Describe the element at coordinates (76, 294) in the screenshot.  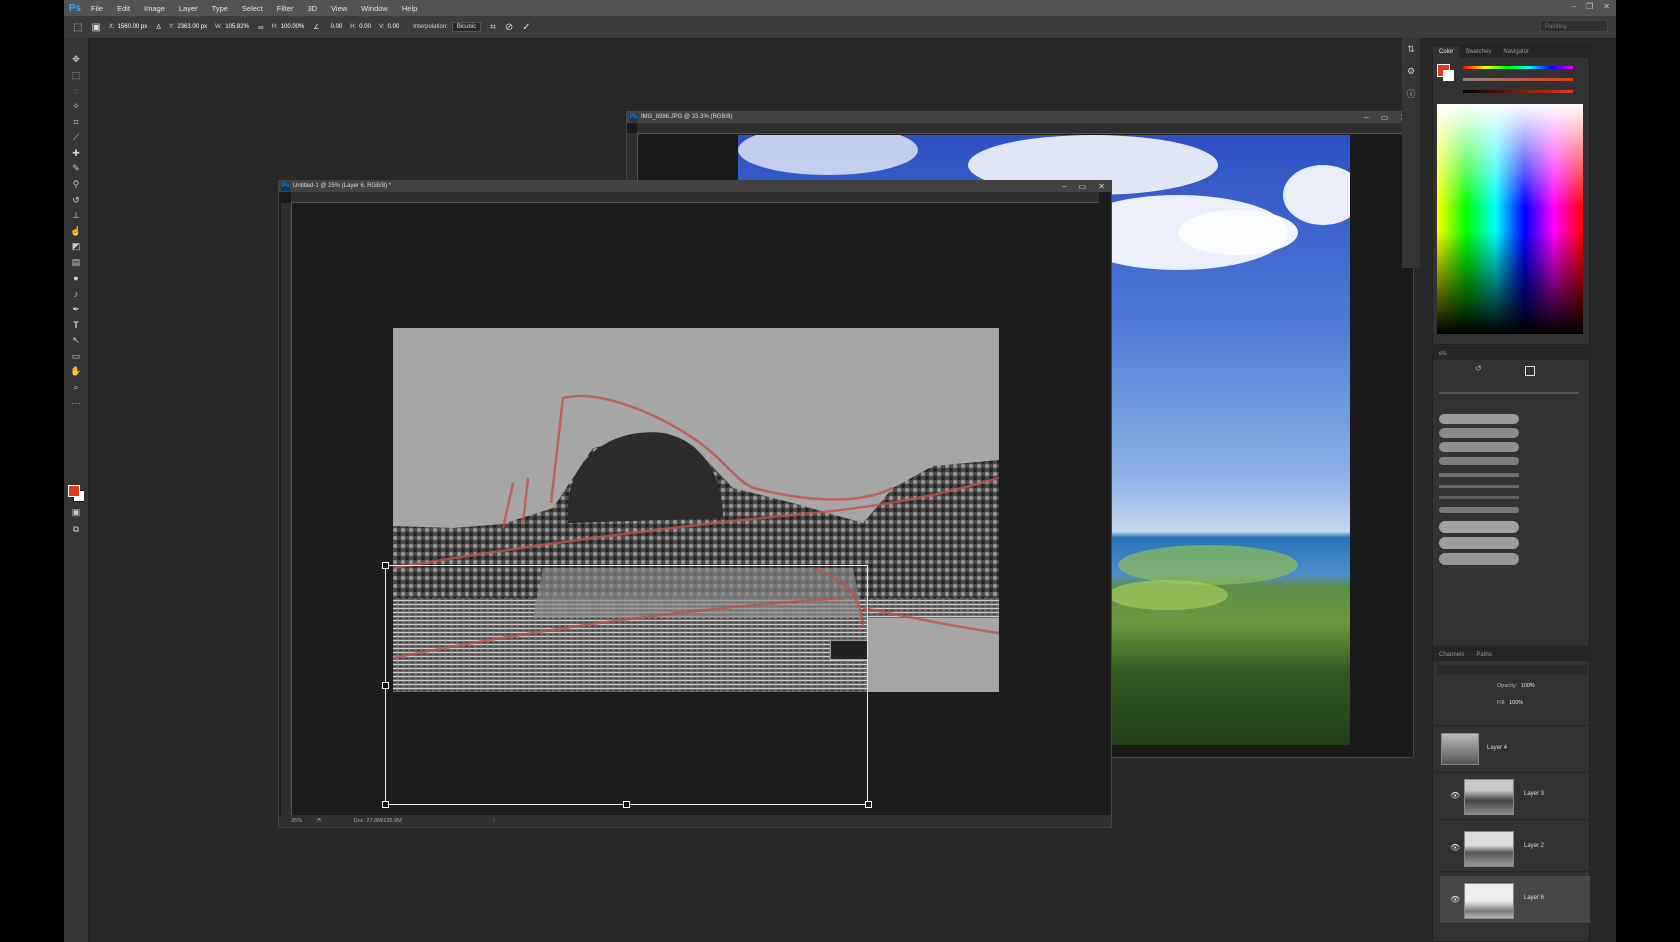
I see `dodge-tool-icon: ♪` at that location.